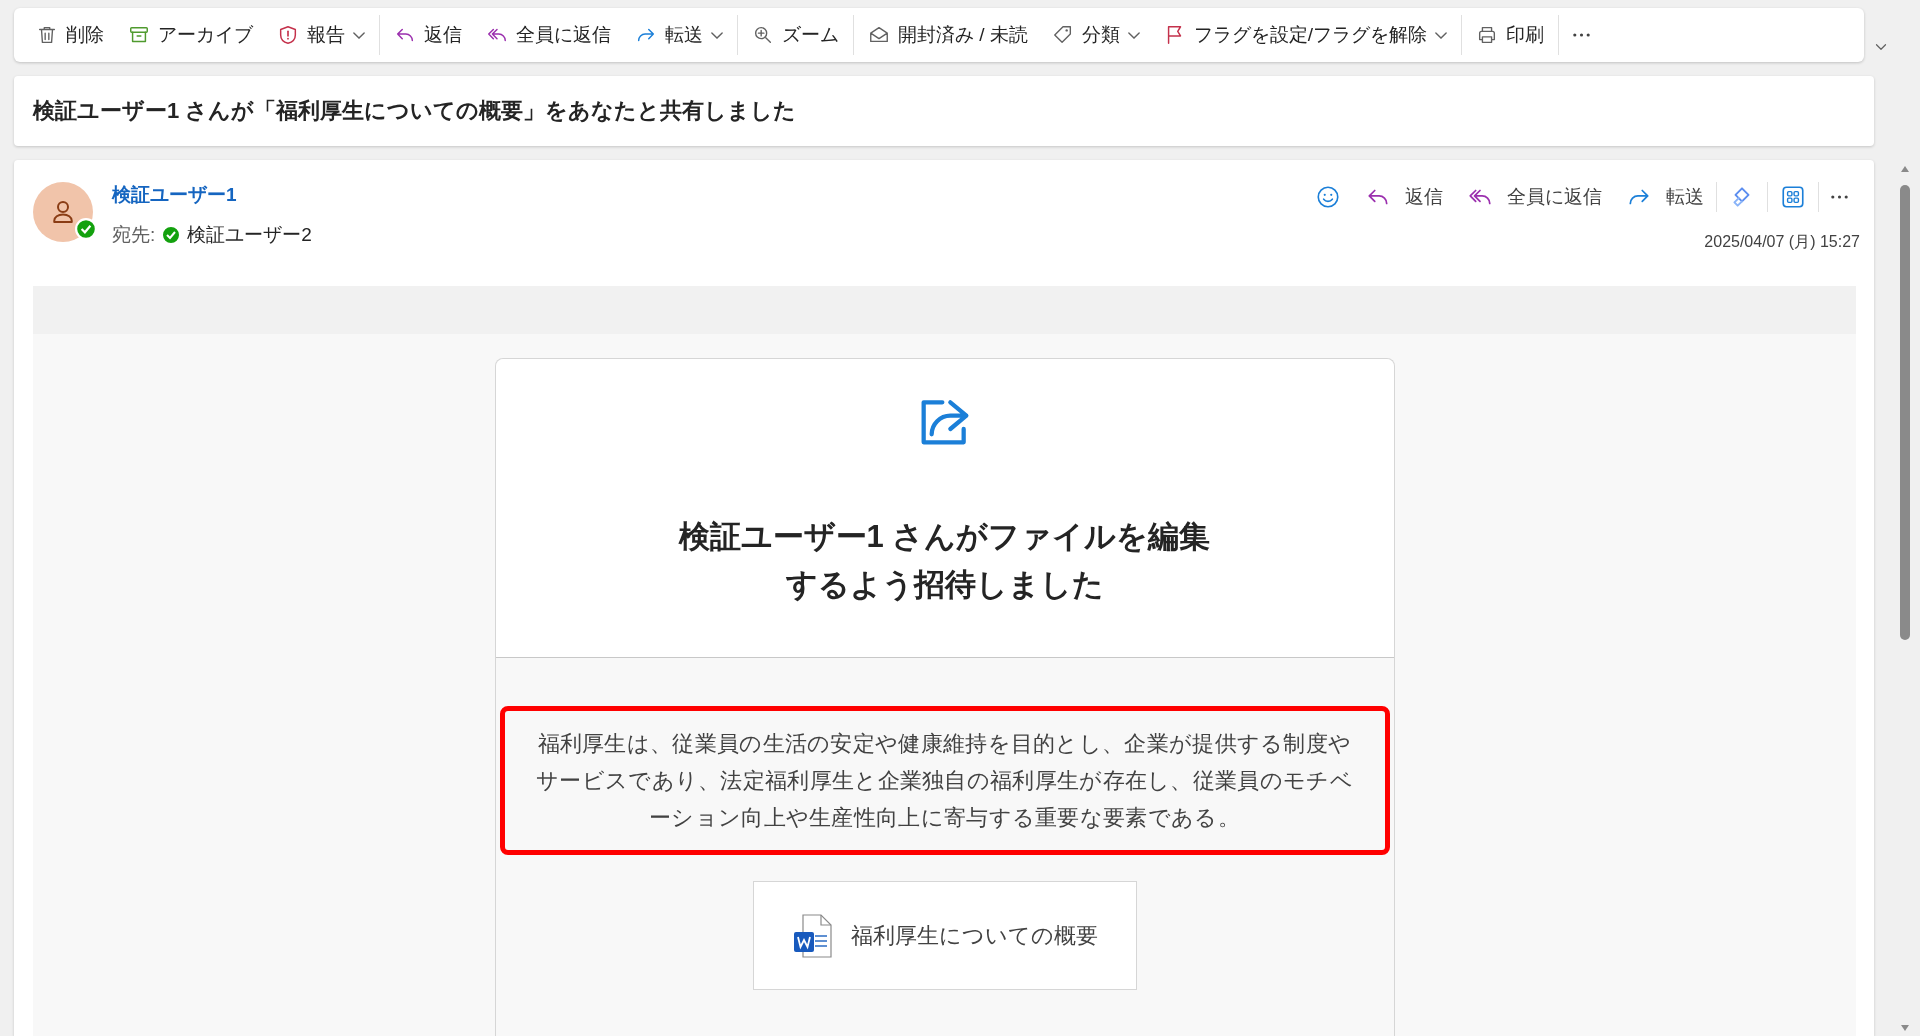 The width and height of the screenshot is (1920, 1036). I want to click on subject-title: 検証ユーザー1 さんが「福利厚生についての概要」をあなたと共有しました, so click(415, 111).